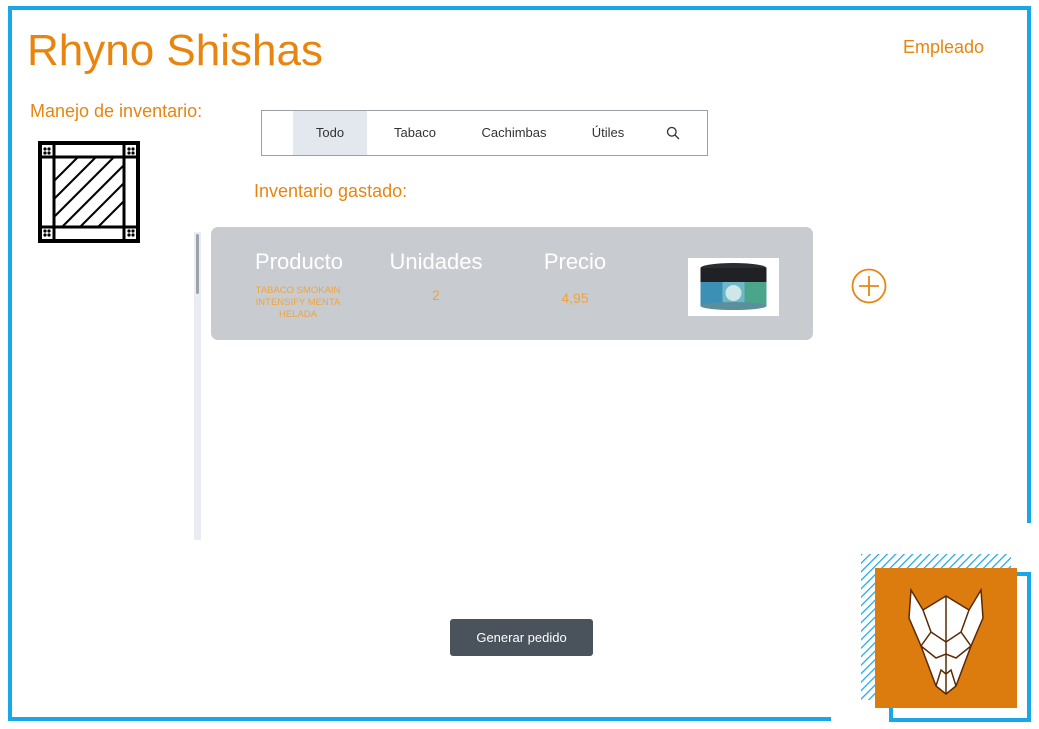 Image resolution: width=1039 pixels, height=729 pixels. Describe the element at coordinates (197, 264) in the screenshot. I see `scrollbar-thumb` at that location.